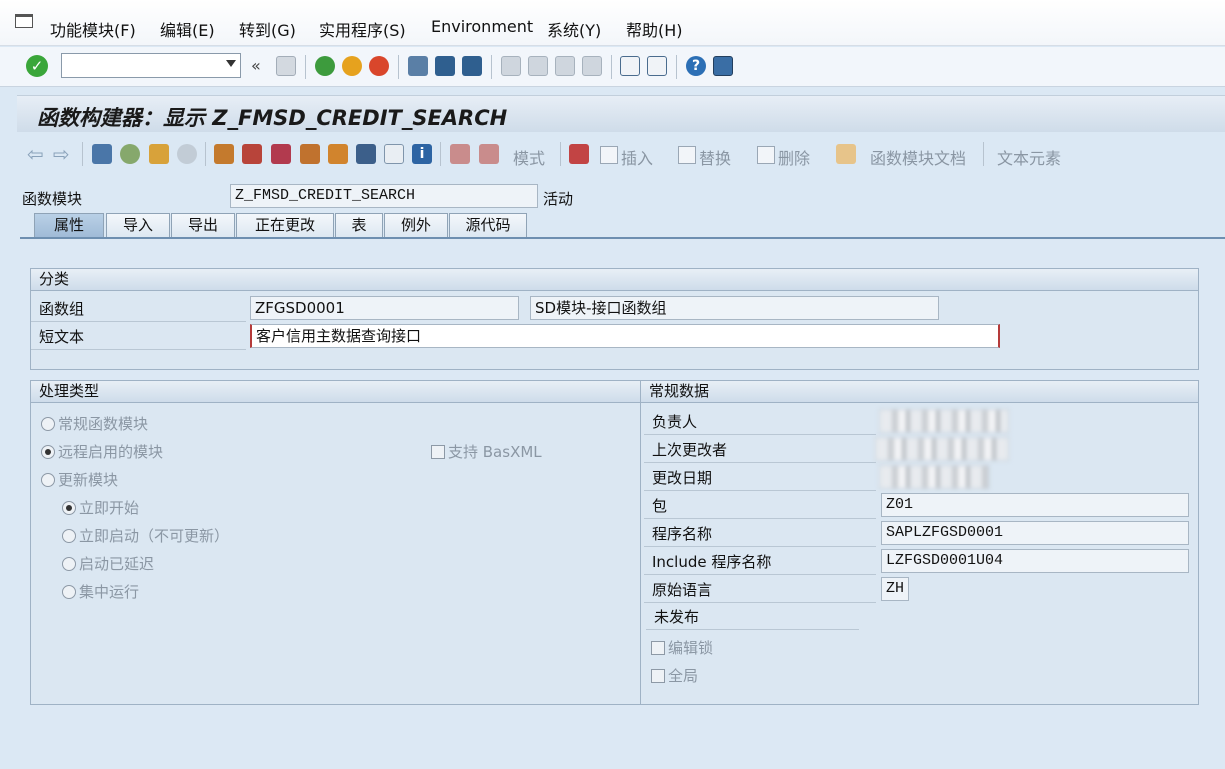 The image size is (1225, 769). What do you see at coordinates (366, 154) in the screenshot?
I see `stack-icon` at bounding box center [366, 154].